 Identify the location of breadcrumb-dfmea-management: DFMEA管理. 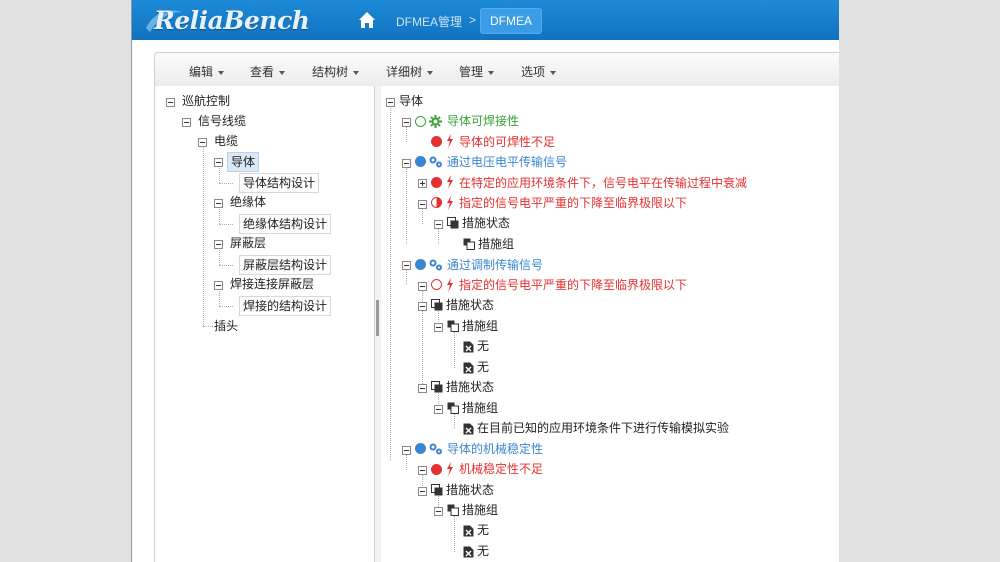
(429, 21).